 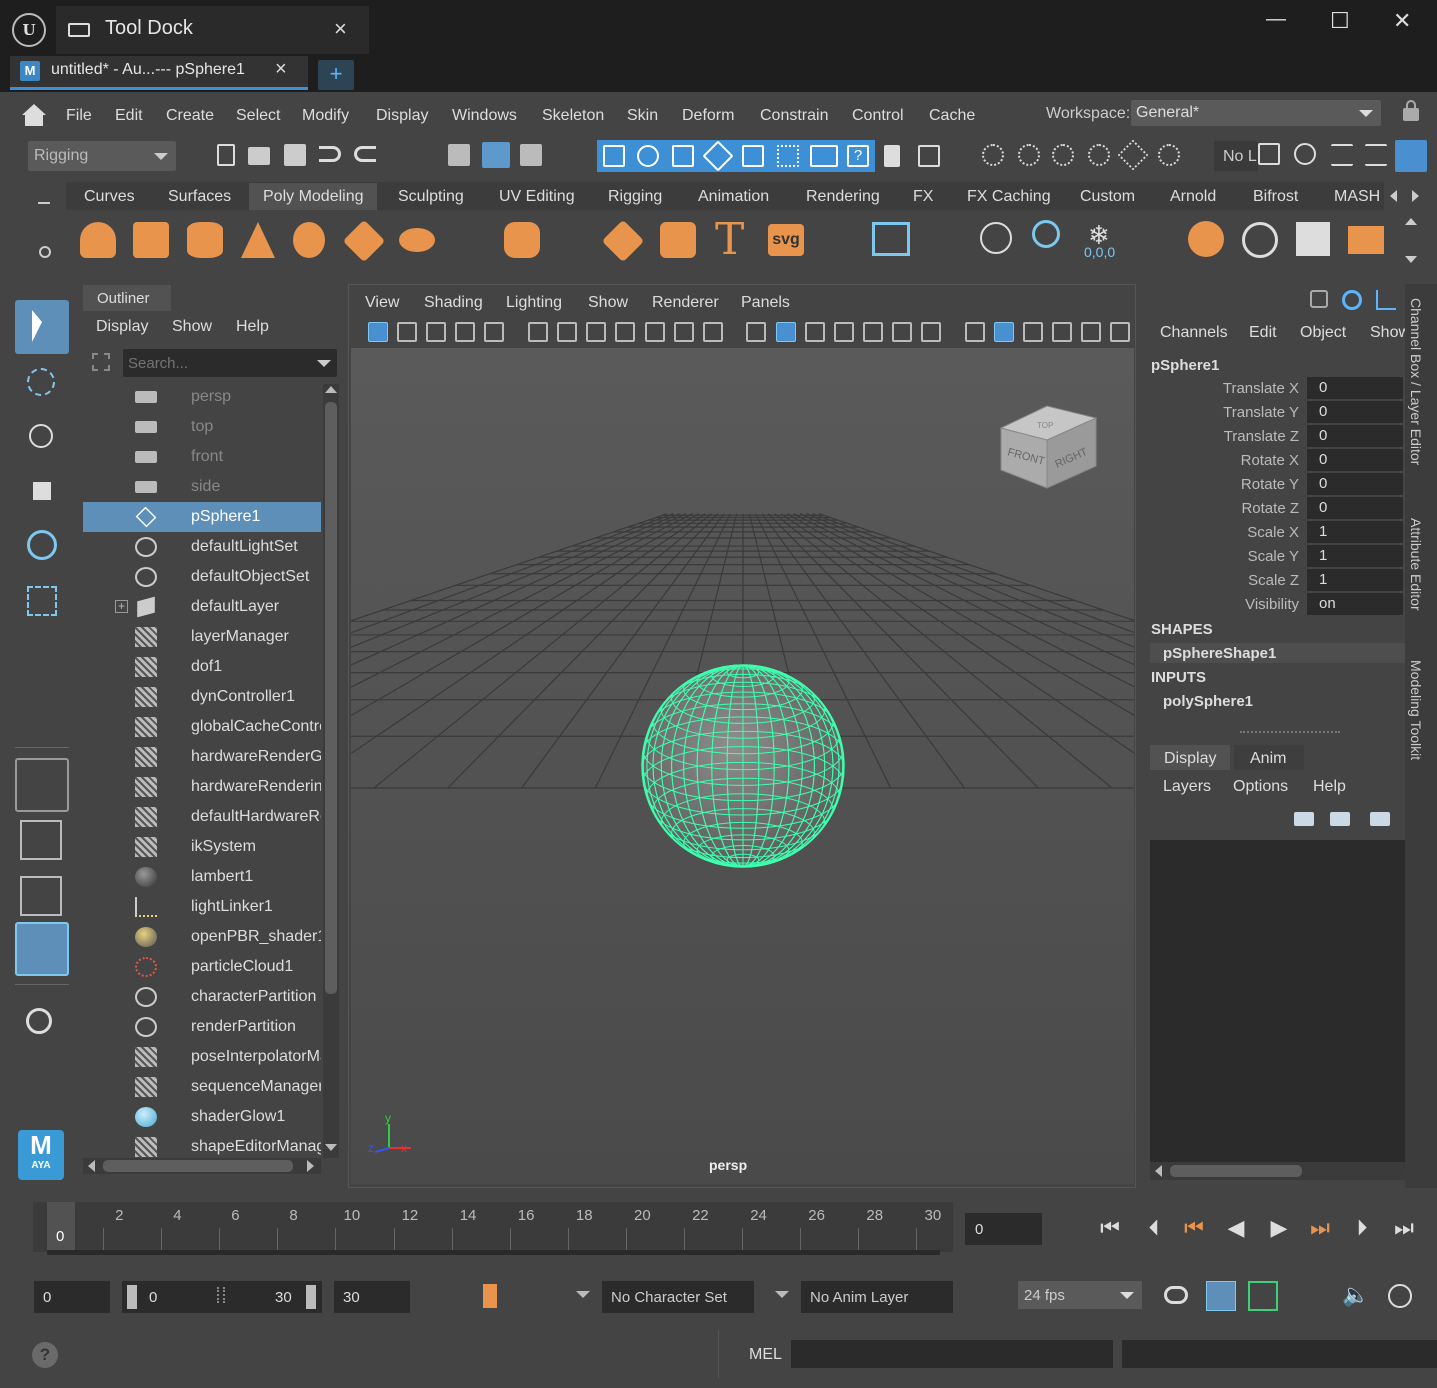 I want to click on shelf-tab-fx: FX, so click(x=923, y=197).